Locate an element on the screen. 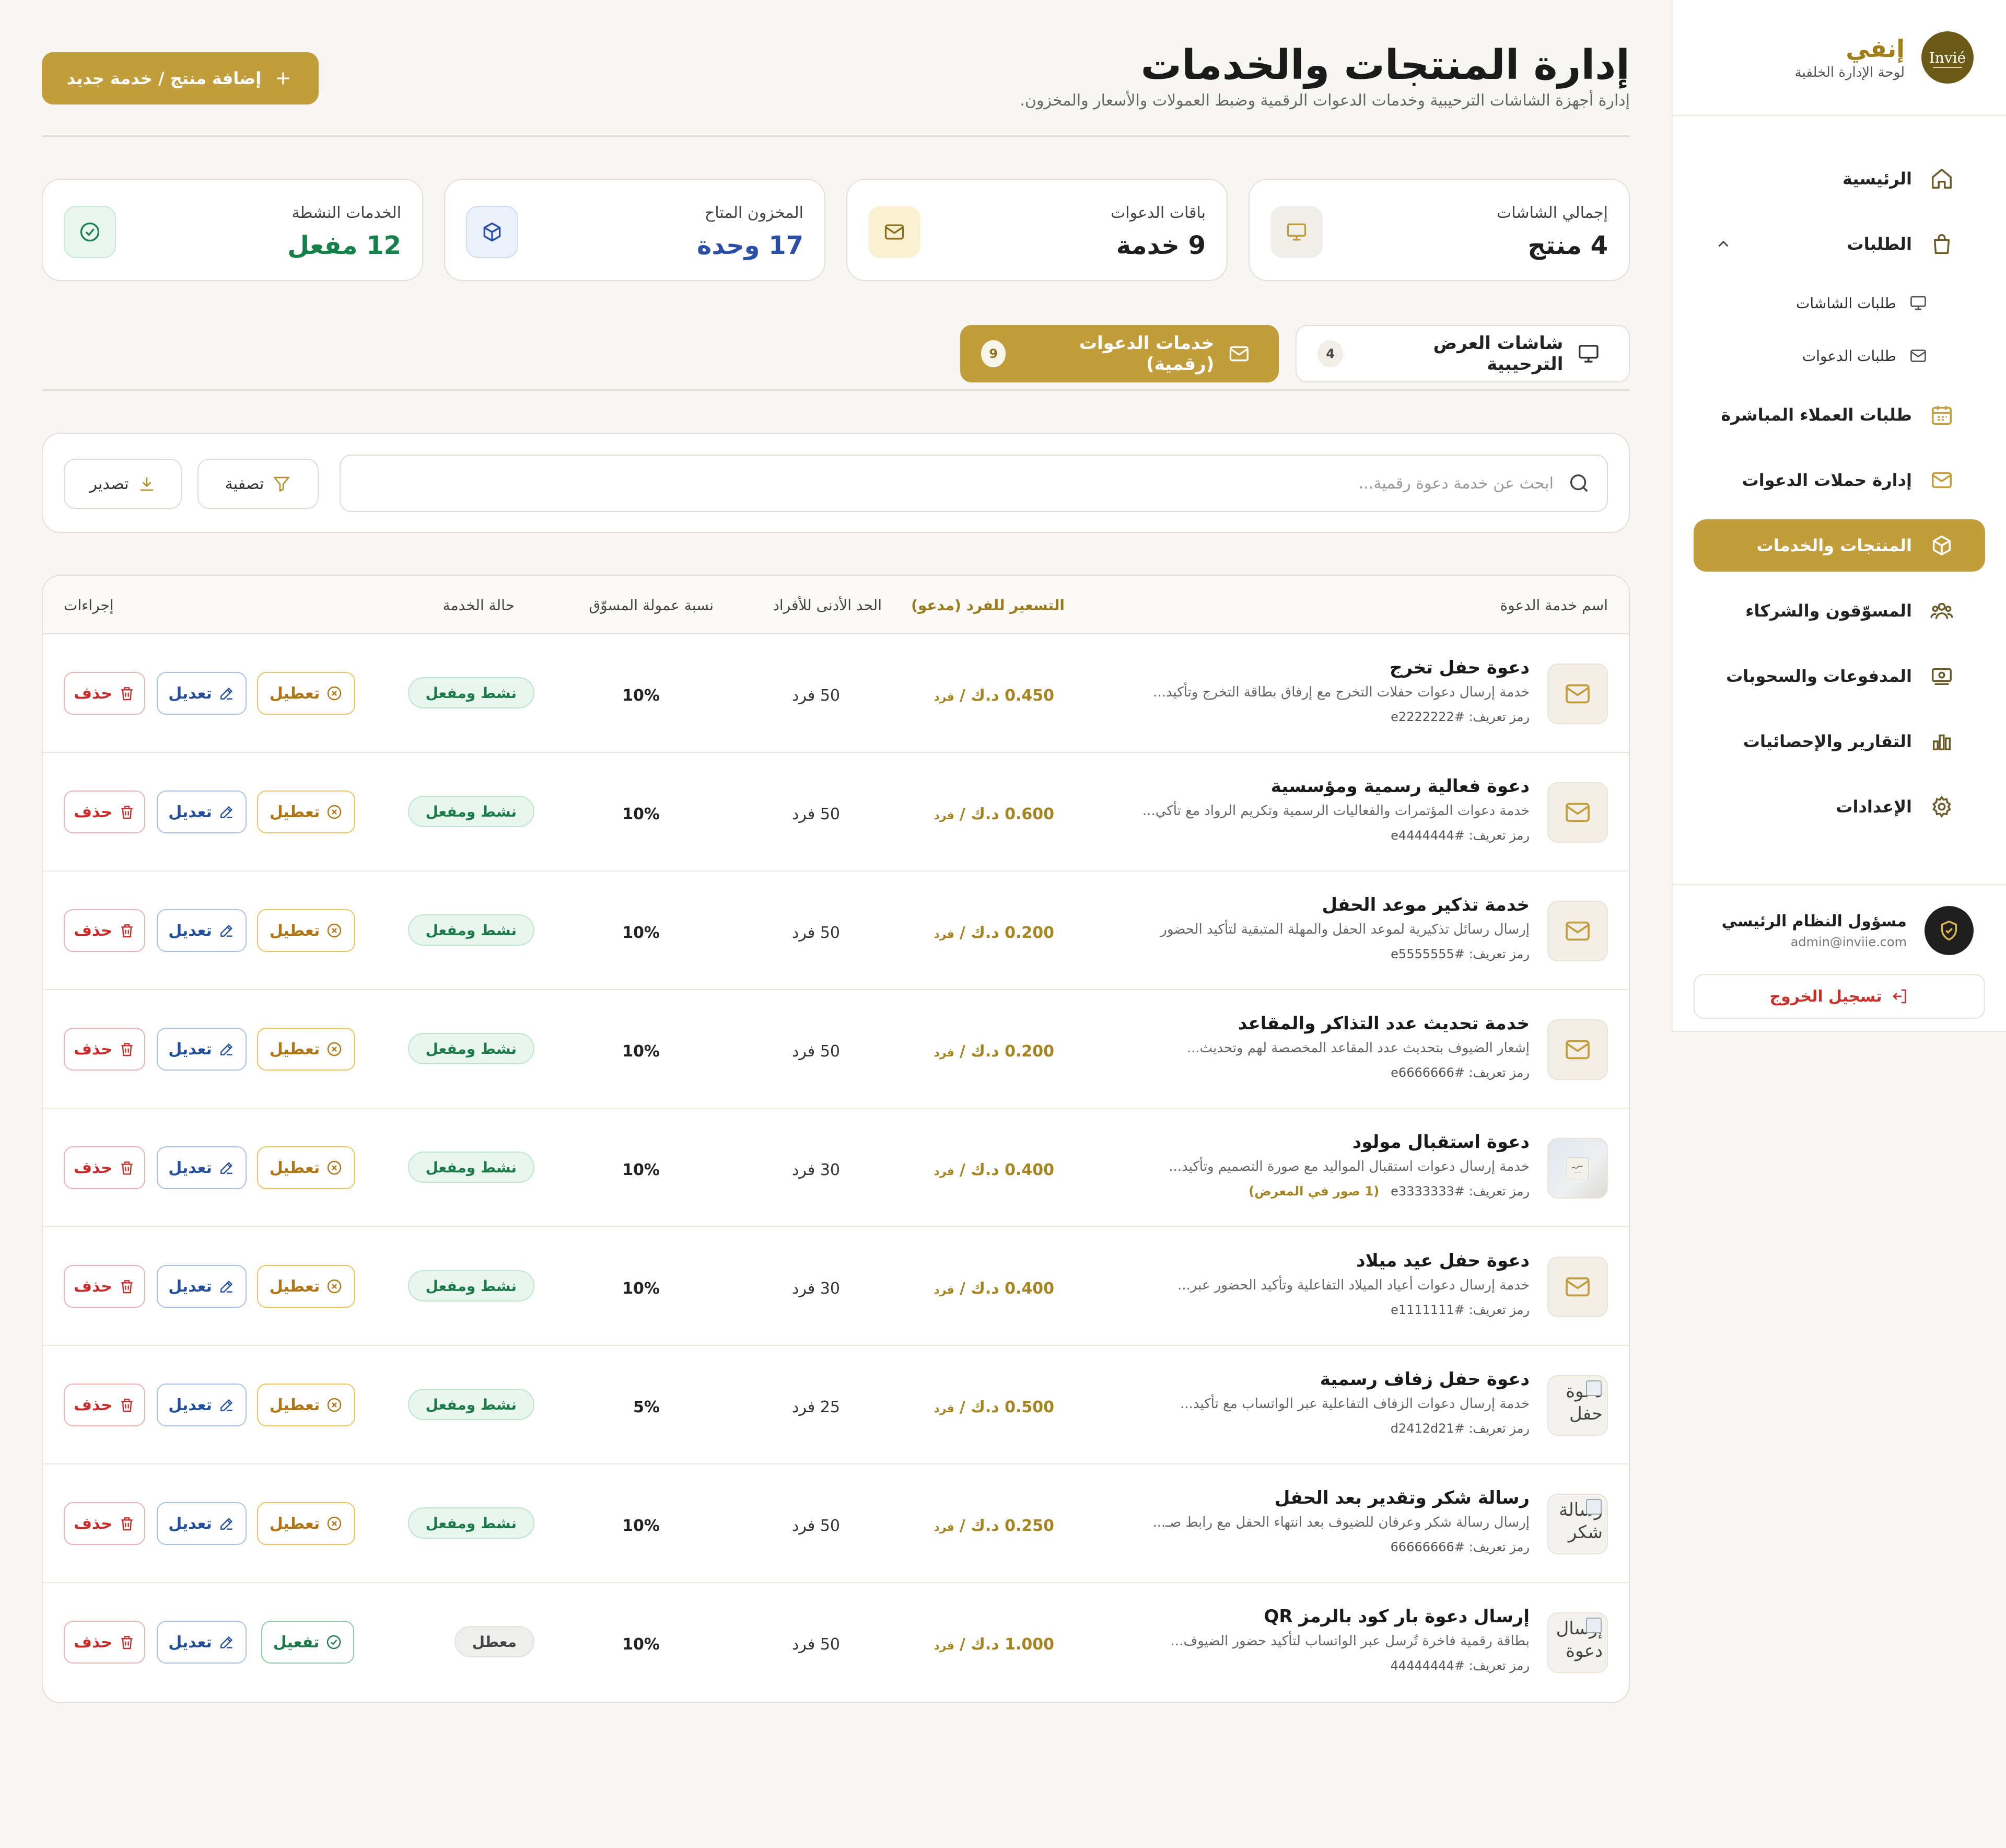 The image size is (2006, 1848). sidebar-item-label: طلبات العملاء المباشرة is located at coordinates (1816, 415).